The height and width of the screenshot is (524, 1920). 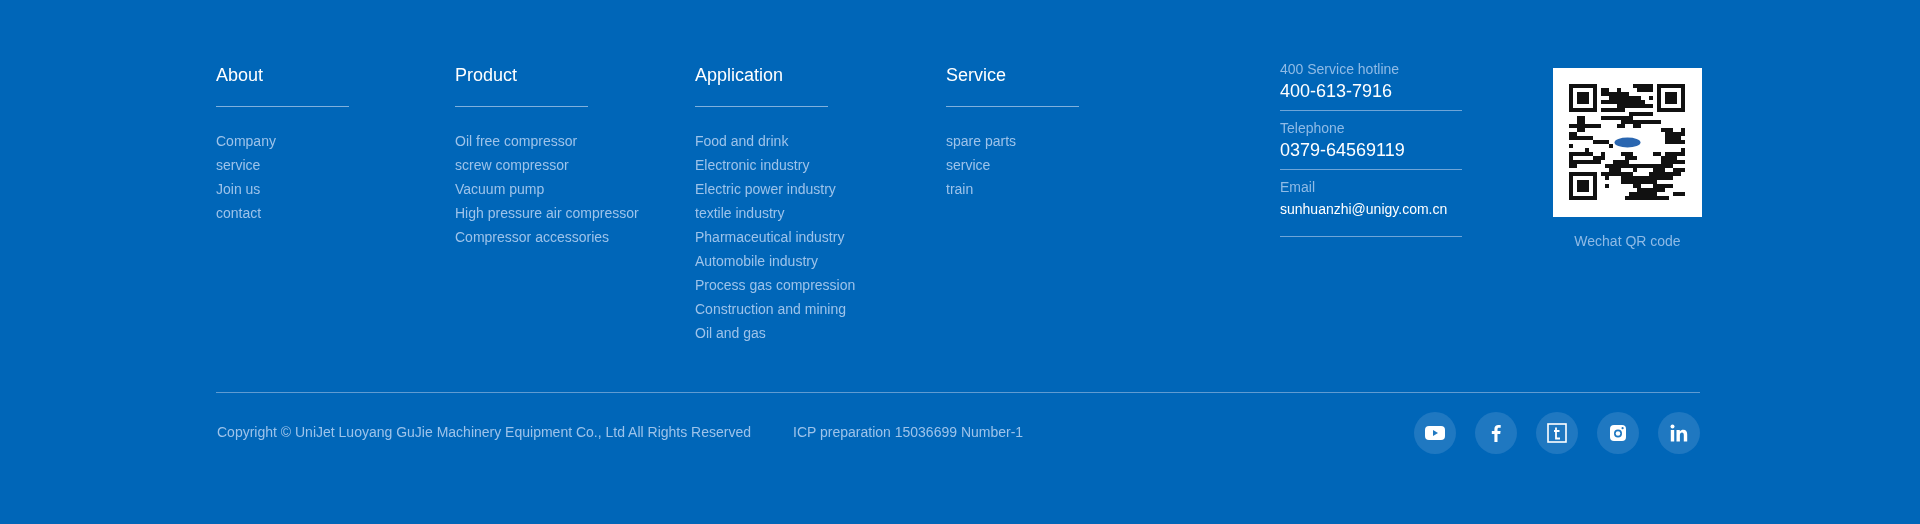 I want to click on contact-label: Email, so click(x=1298, y=187).